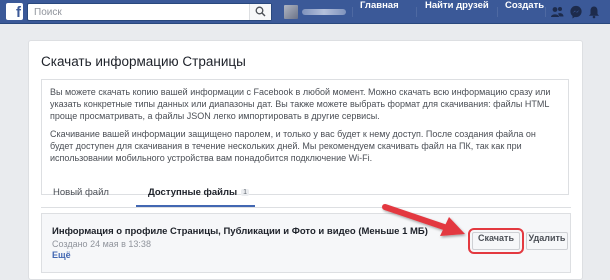  Describe the element at coordinates (306, 195) in the screenshot. I see `tabs: Новый файл Доступные файлы 1` at that location.